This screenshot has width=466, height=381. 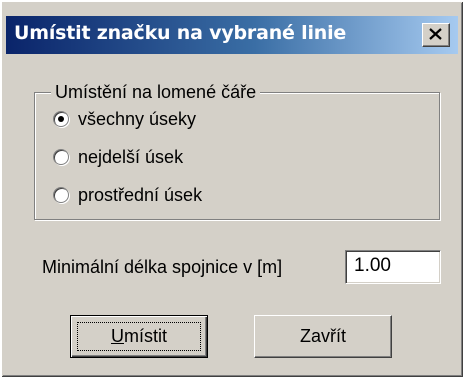 What do you see at coordinates (156, 92) in the screenshot?
I see `groupbox-legend: Umístění na lomené čáře` at bounding box center [156, 92].